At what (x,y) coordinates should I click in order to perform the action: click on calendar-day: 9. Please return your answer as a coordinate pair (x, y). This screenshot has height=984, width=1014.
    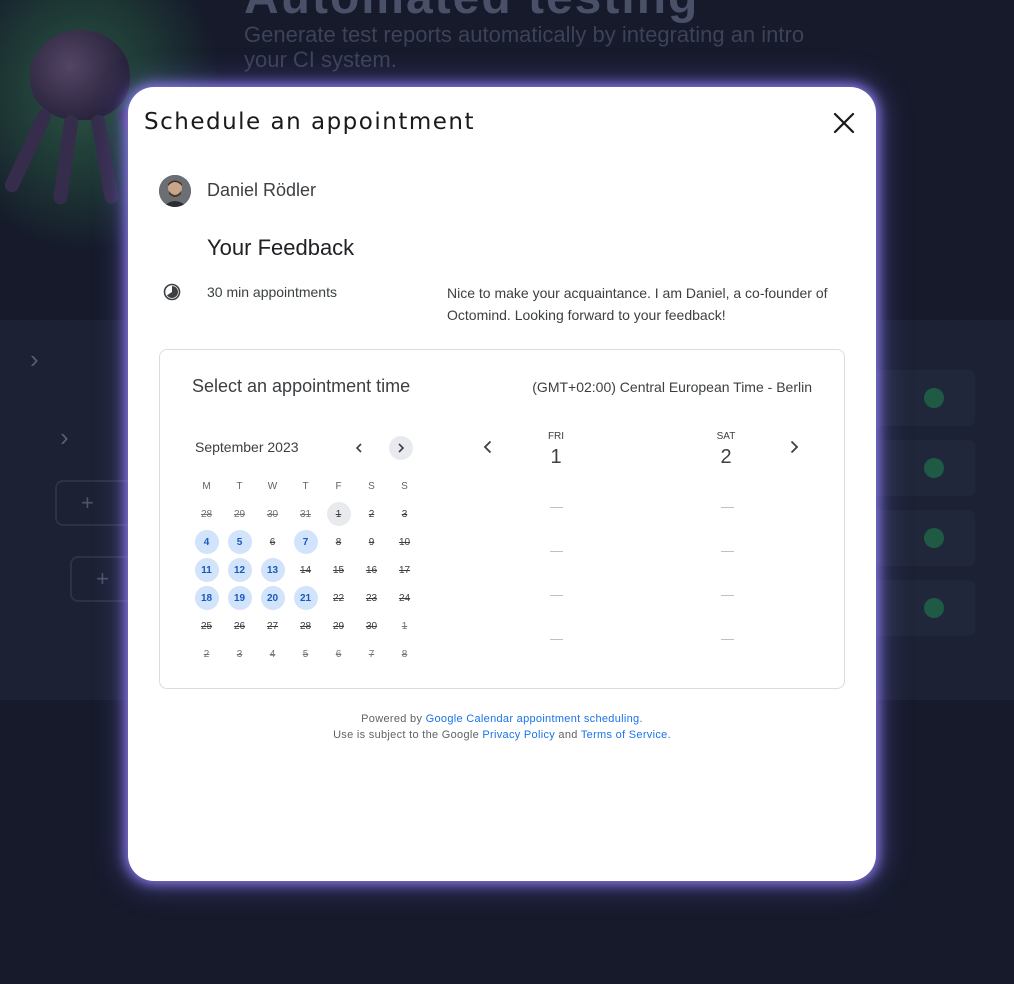
    Looking at the image, I should click on (371, 542).